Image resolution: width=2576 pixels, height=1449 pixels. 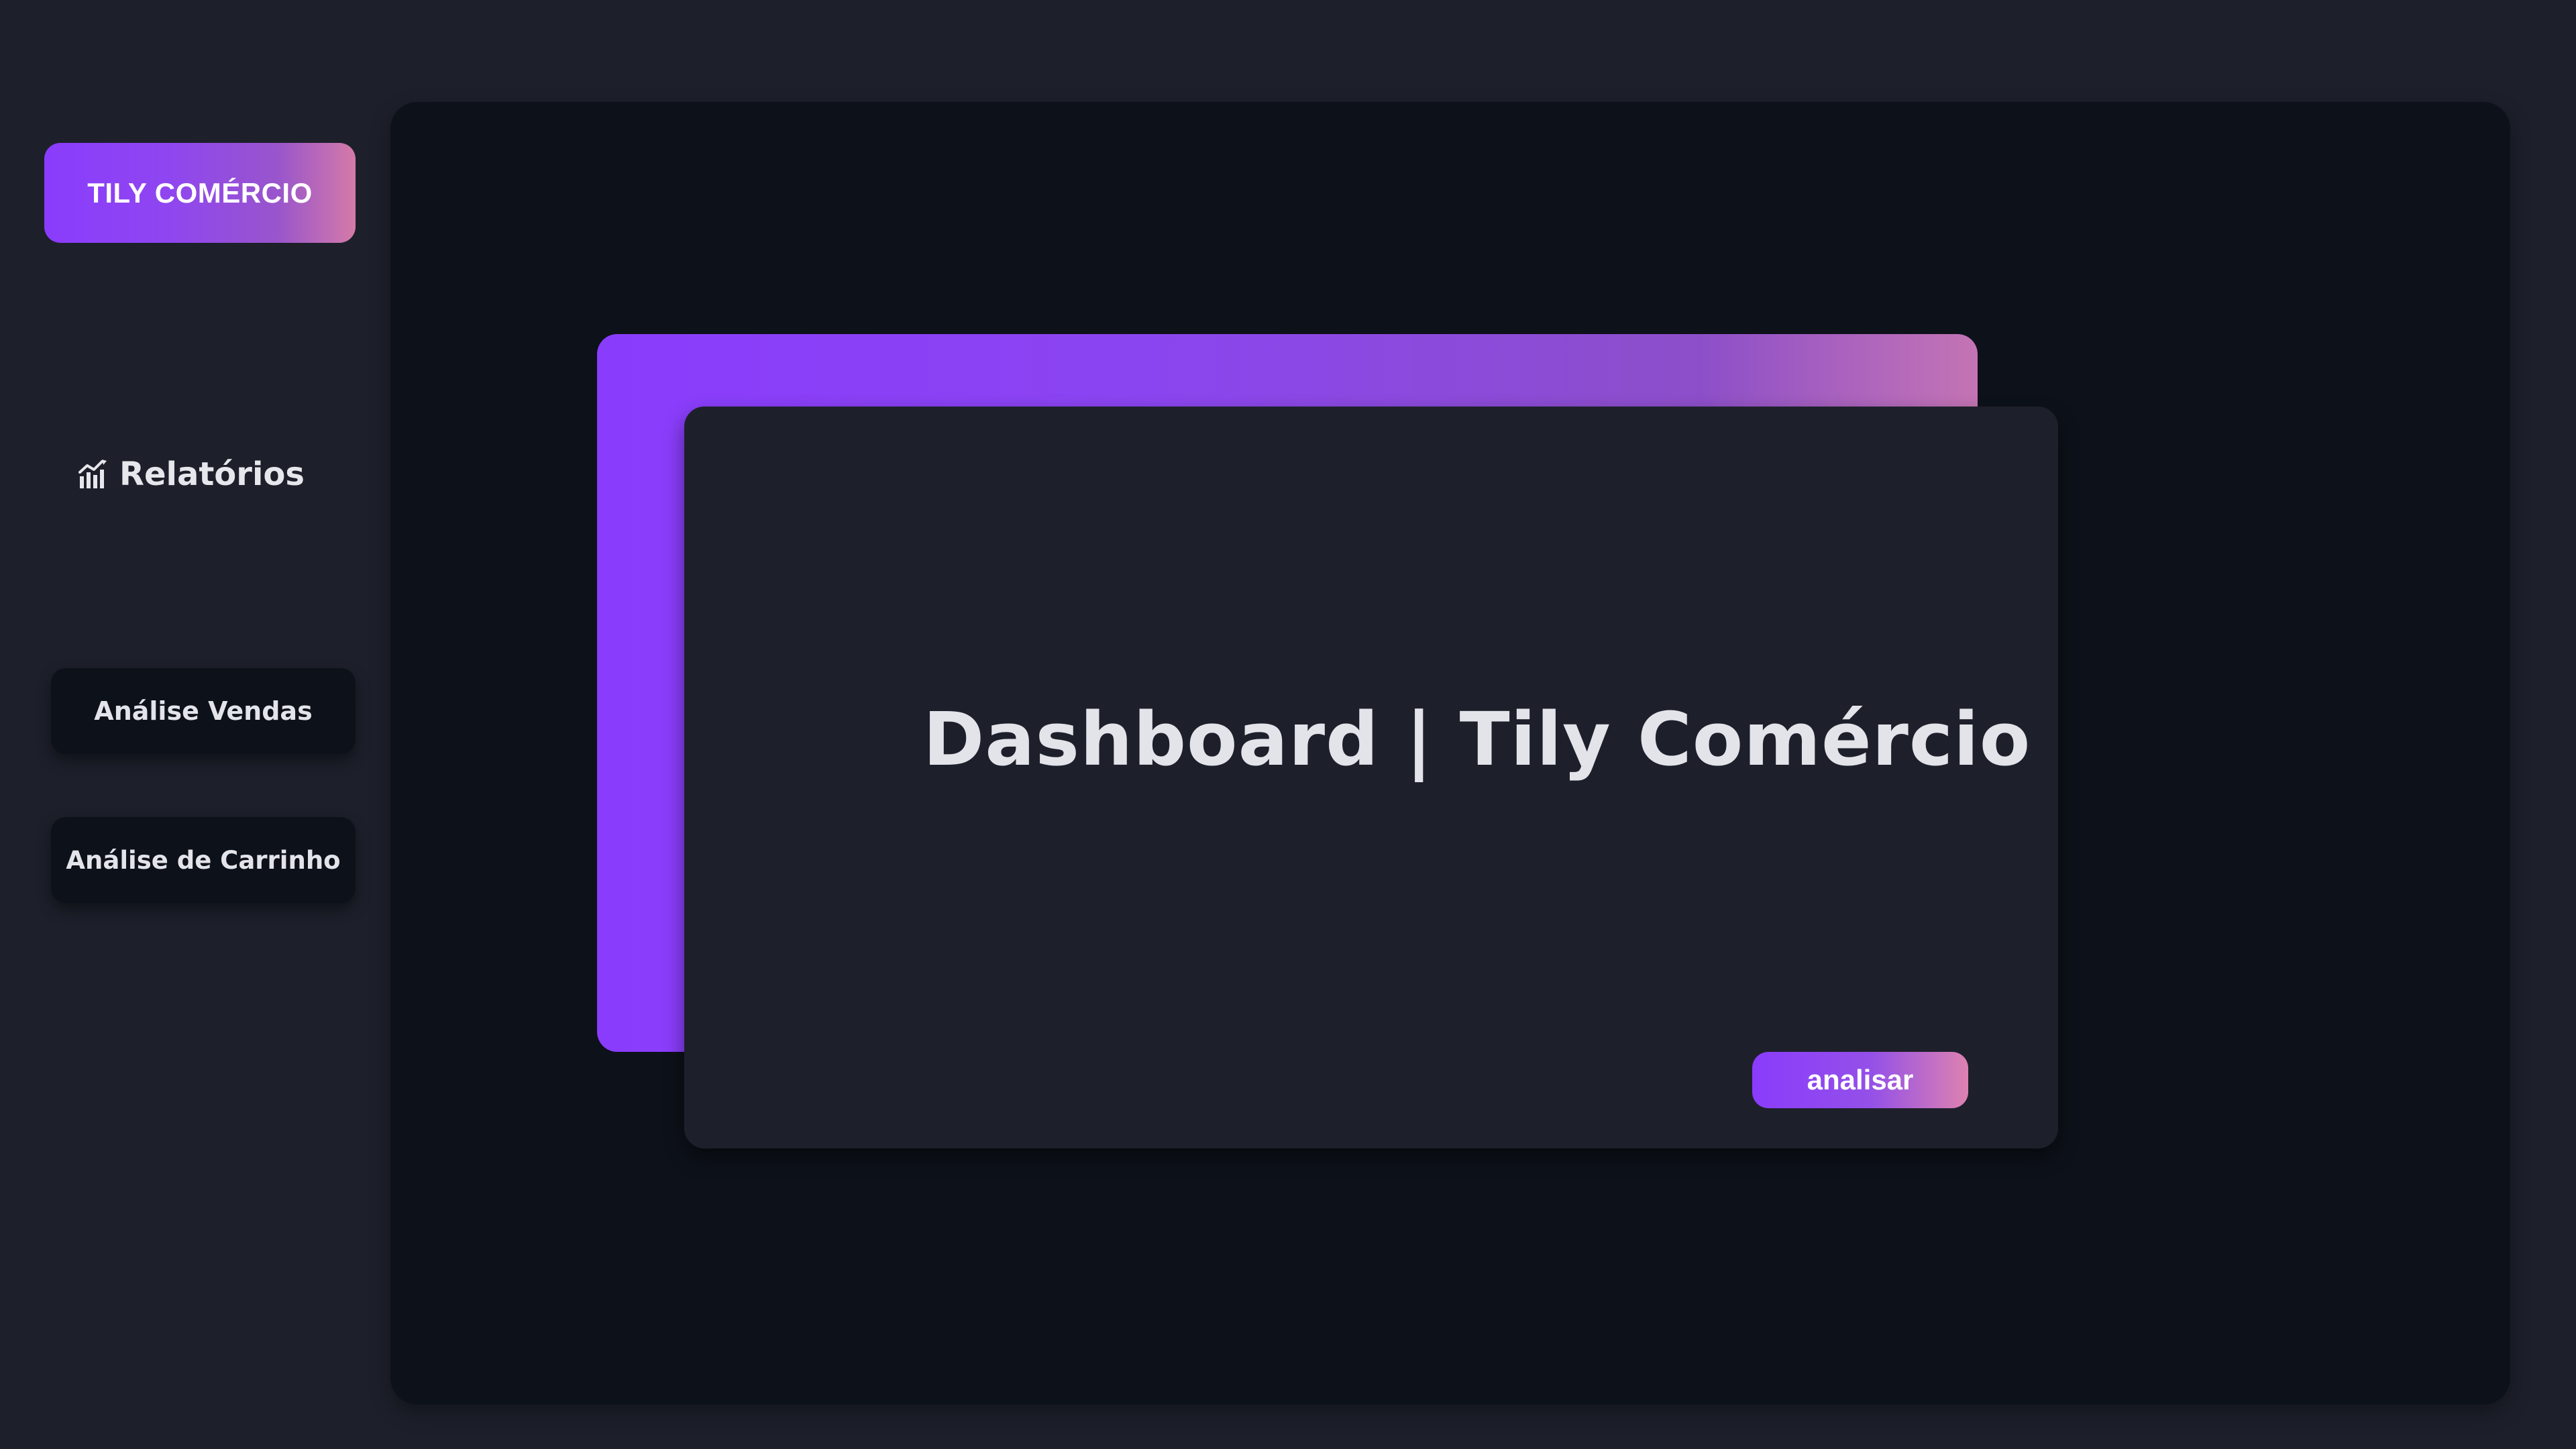 What do you see at coordinates (200, 193) in the screenshot?
I see `brand-button: TILY COMÉRCIO` at bounding box center [200, 193].